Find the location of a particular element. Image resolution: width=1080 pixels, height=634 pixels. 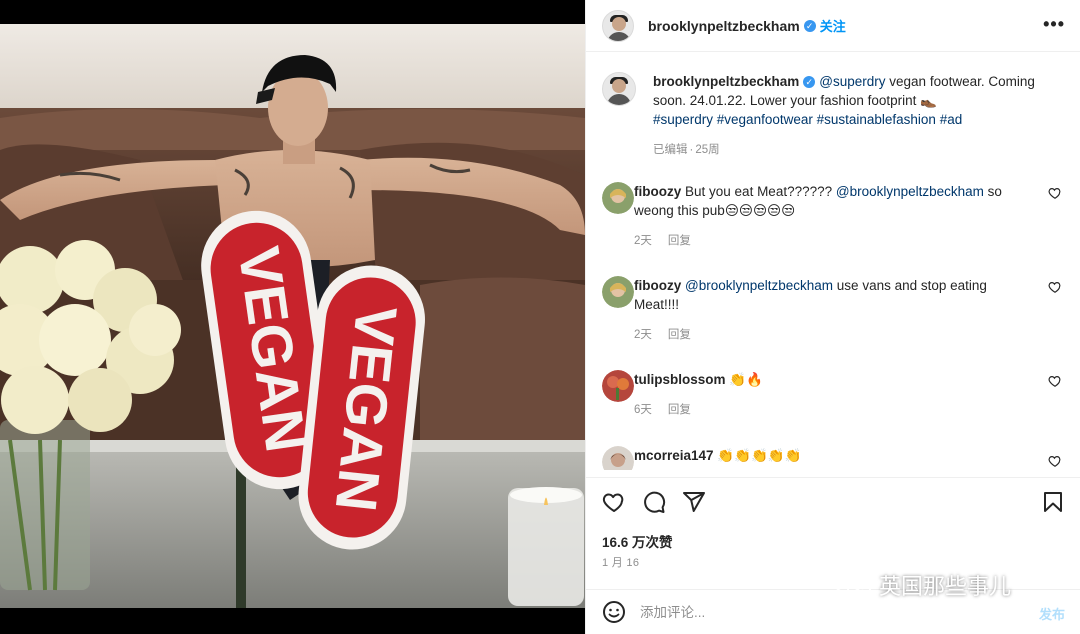

like-heart-icon is located at coordinates (614, 502).